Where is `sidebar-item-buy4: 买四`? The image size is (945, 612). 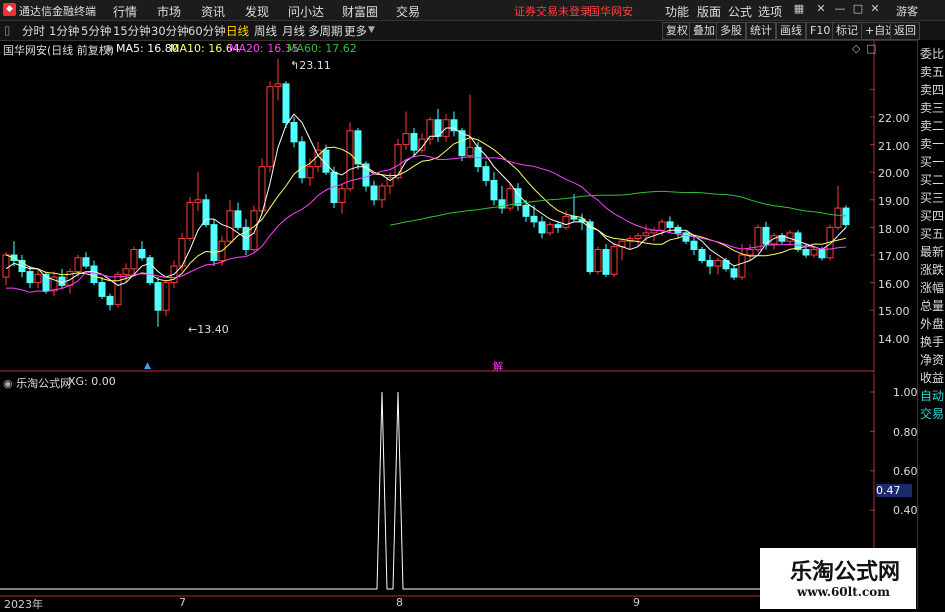
sidebar-item-buy4: 买四 is located at coordinates (932, 216).